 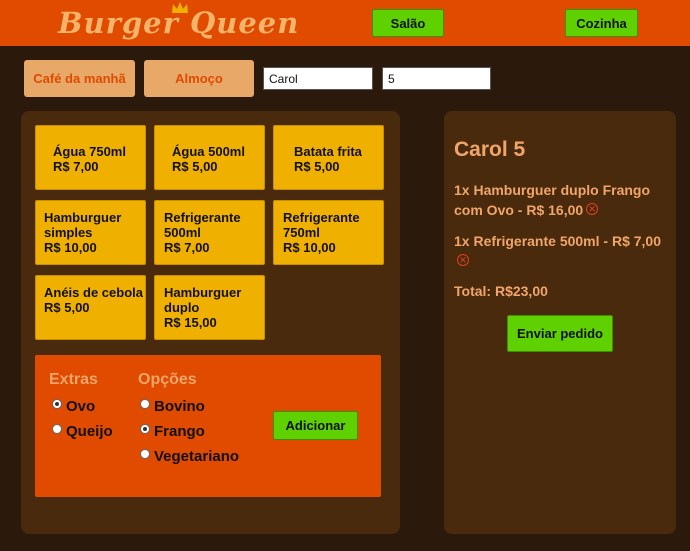 What do you see at coordinates (93, 292) in the screenshot?
I see `product-name: Anéis de cebola` at bounding box center [93, 292].